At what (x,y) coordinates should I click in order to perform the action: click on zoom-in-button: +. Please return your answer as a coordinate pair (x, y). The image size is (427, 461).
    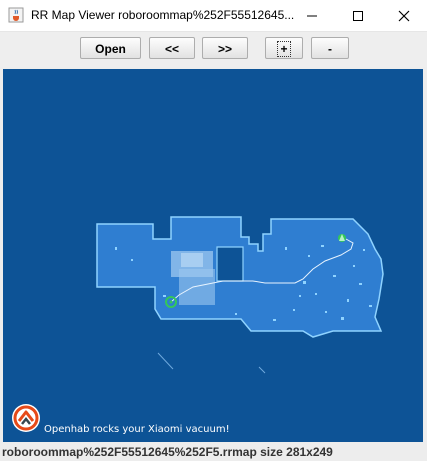
    Looking at the image, I should click on (284, 48).